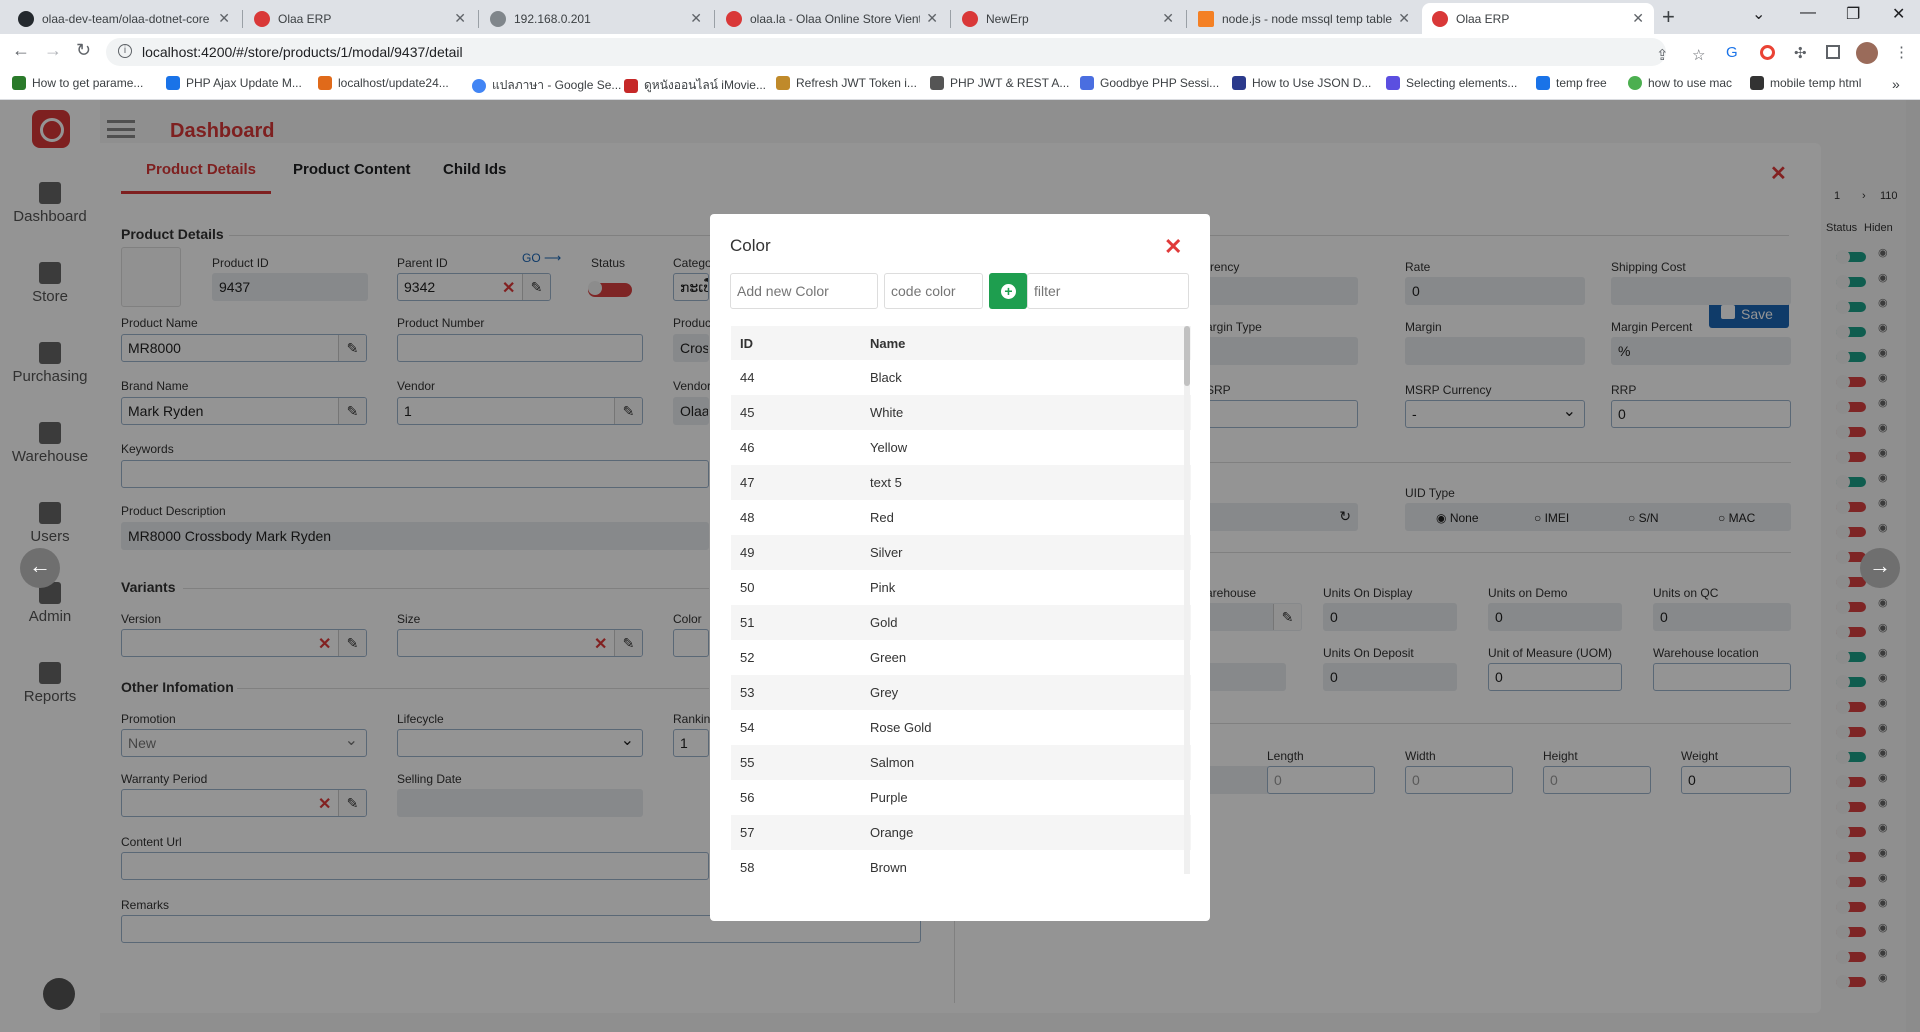 The width and height of the screenshot is (1920, 1032). What do you see at coordinates (40, 568) in the screenshot?
I see `prev-arrow-button: ←` at bounding box center [40, 568].